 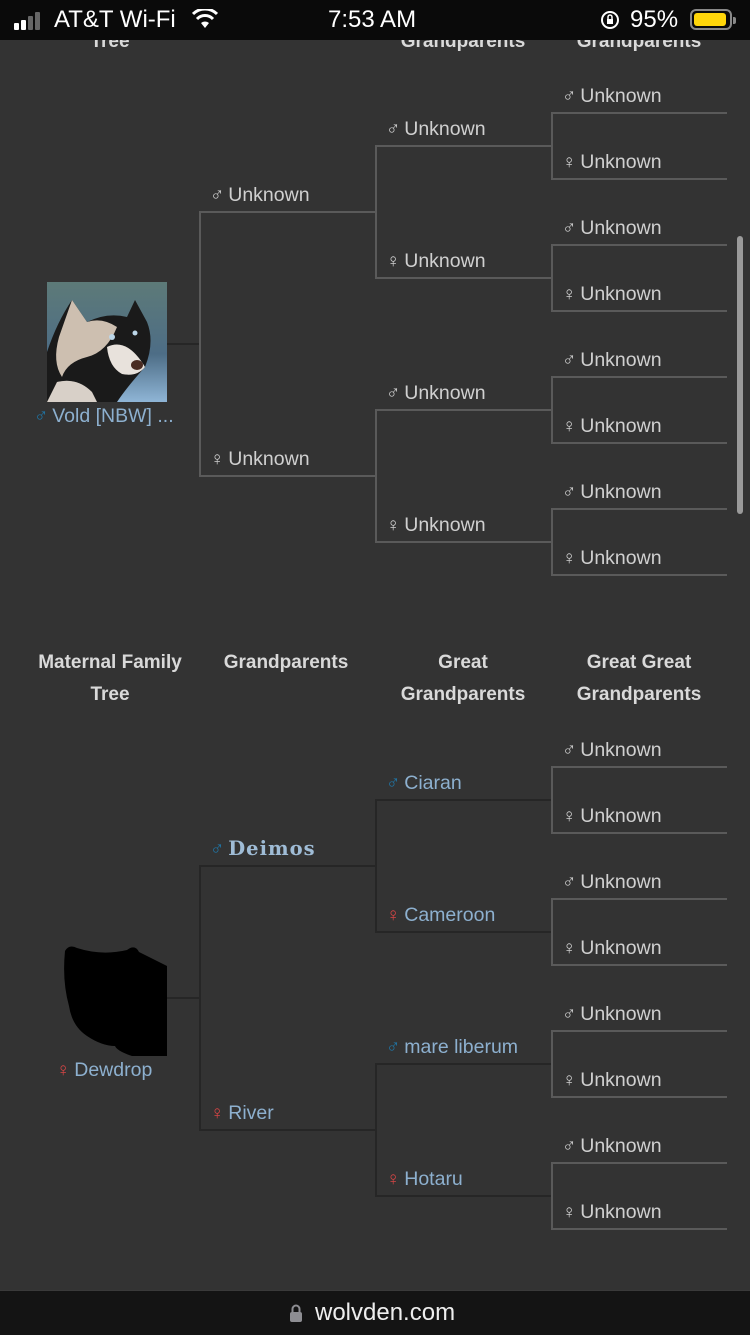 What do you see at coordinates (740, 375) in the screenshot?
I see `vertical-scrollbar` at bounding box center [740, 375].